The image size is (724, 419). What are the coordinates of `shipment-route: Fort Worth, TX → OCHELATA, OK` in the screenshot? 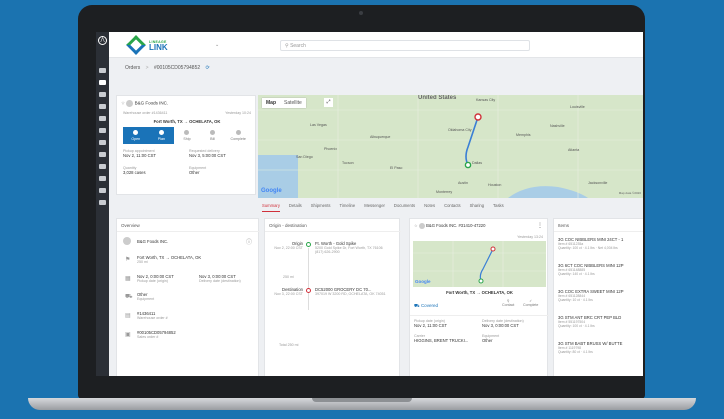 It's located at (479, 292).